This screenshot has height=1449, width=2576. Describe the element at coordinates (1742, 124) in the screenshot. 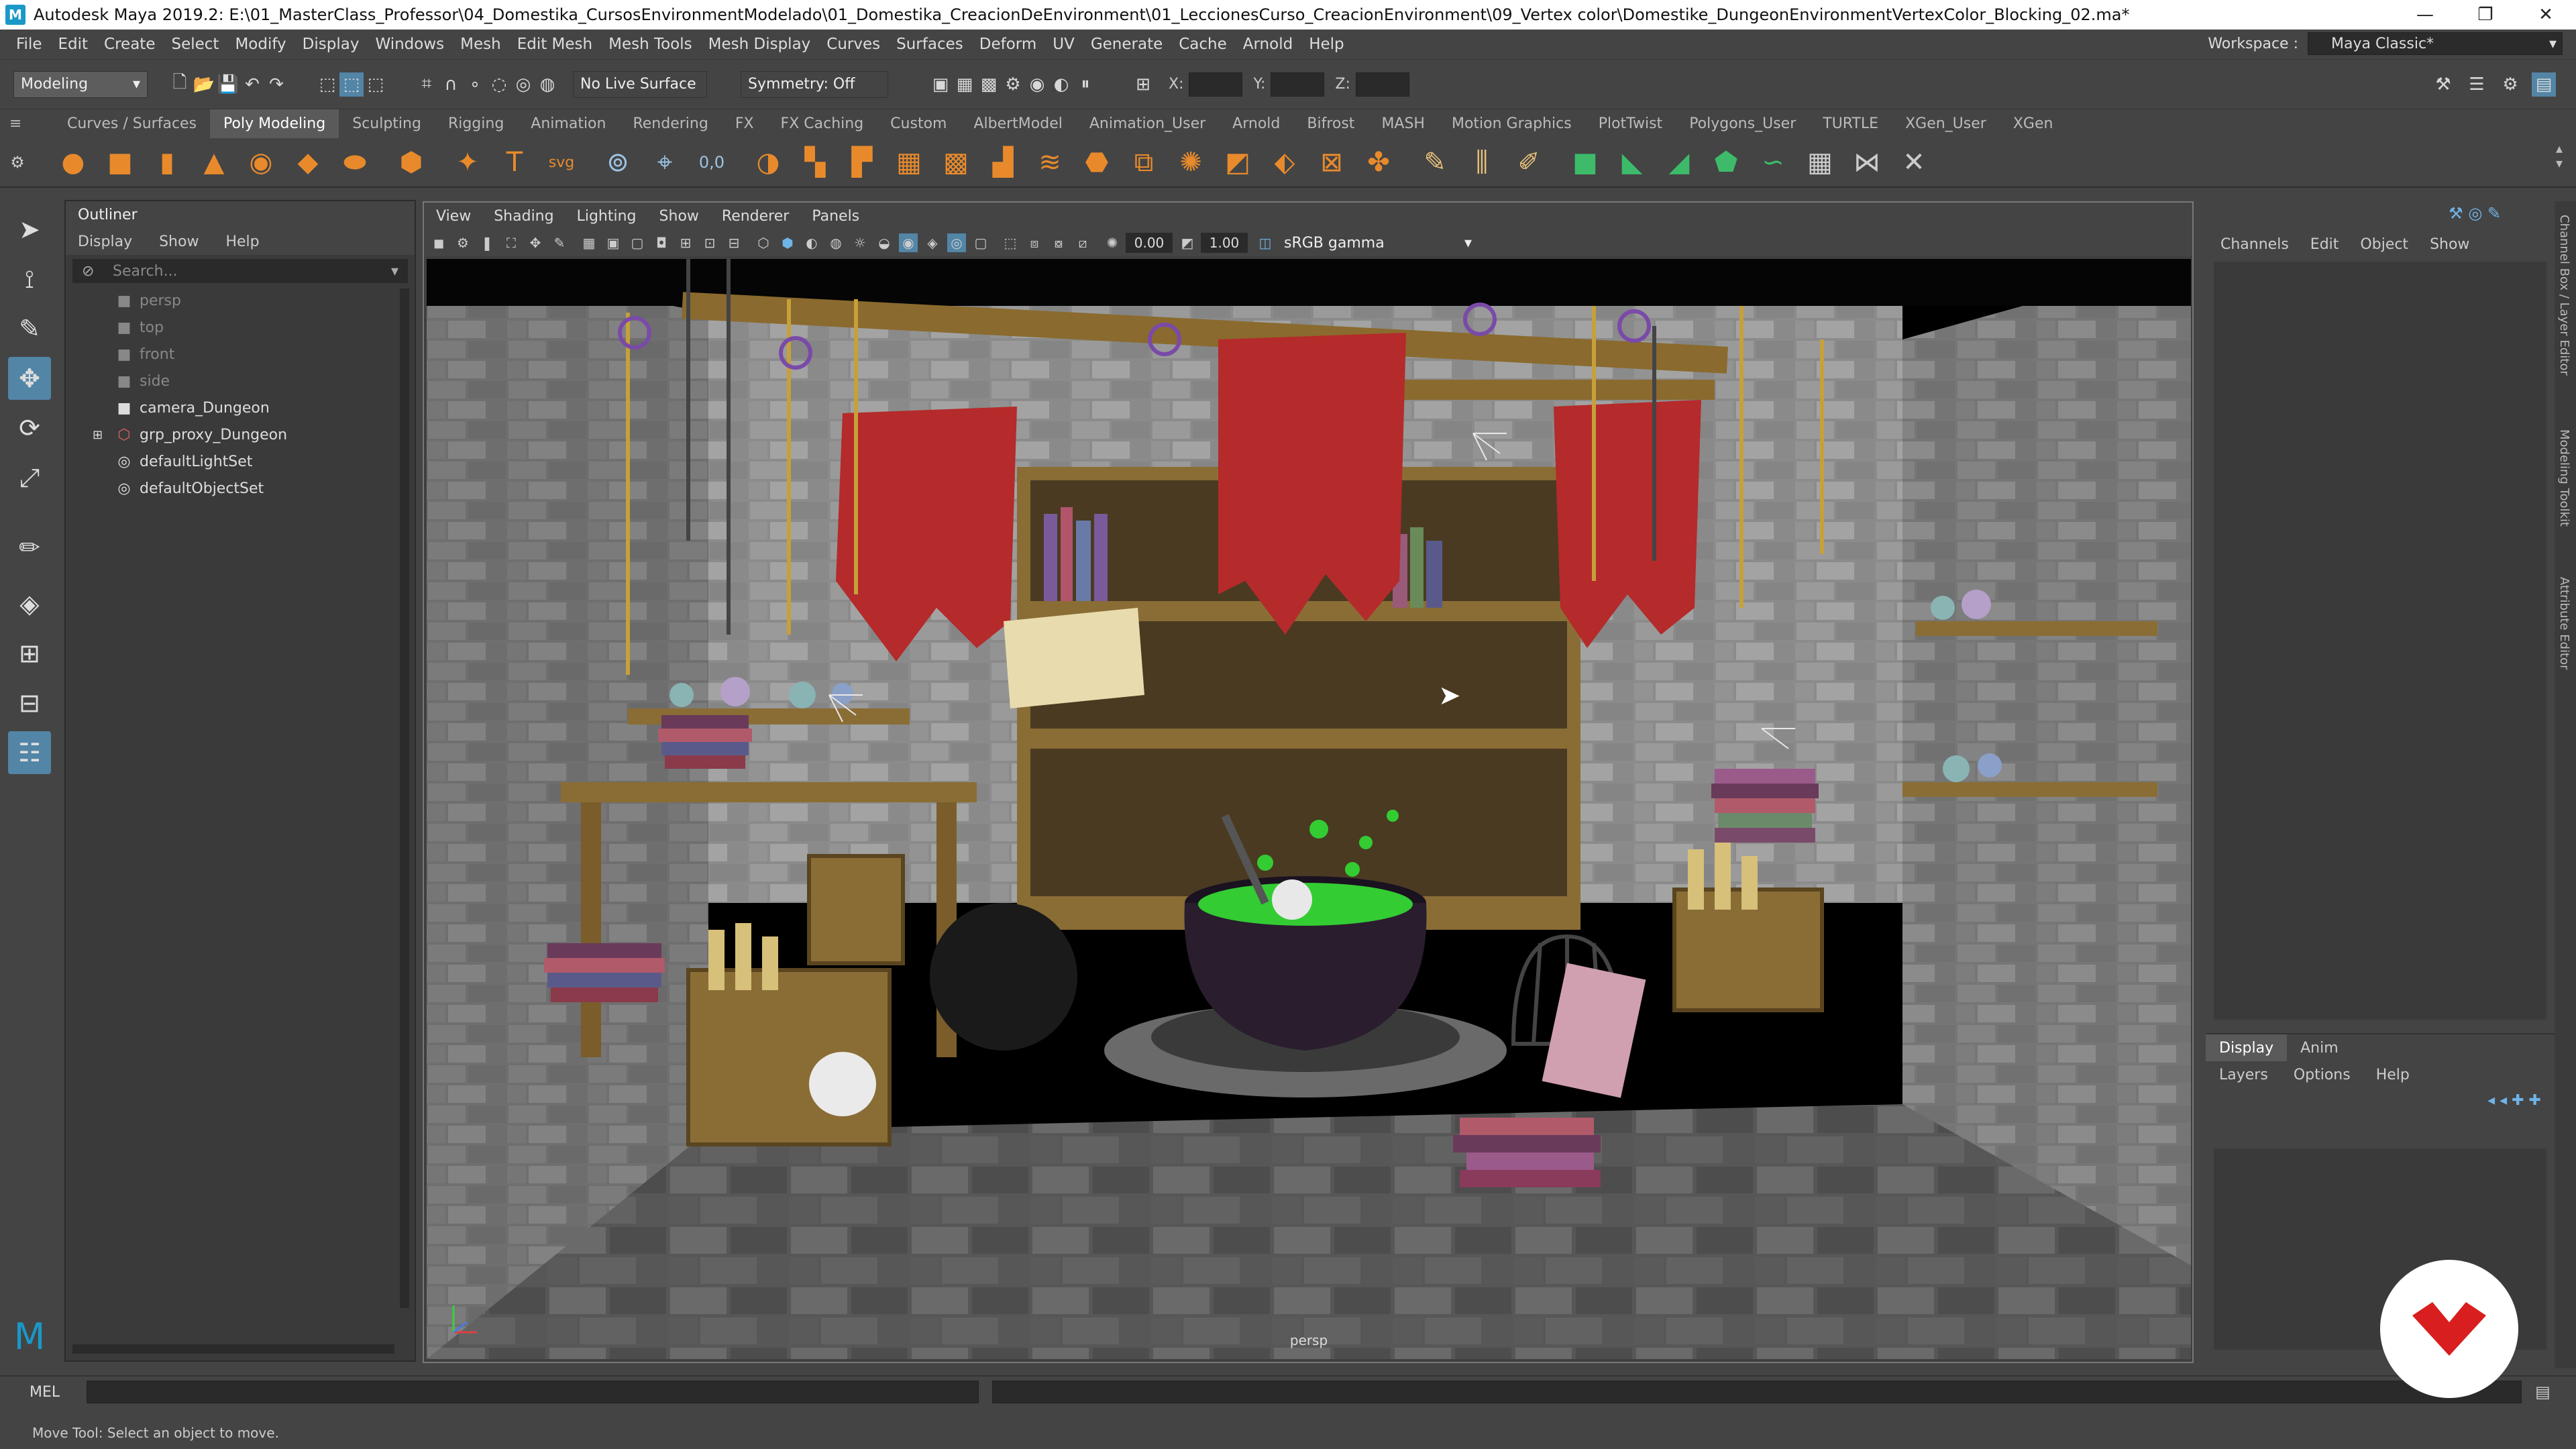

I see `shelf-tab-polygons-user: Polygons_User` at that location.